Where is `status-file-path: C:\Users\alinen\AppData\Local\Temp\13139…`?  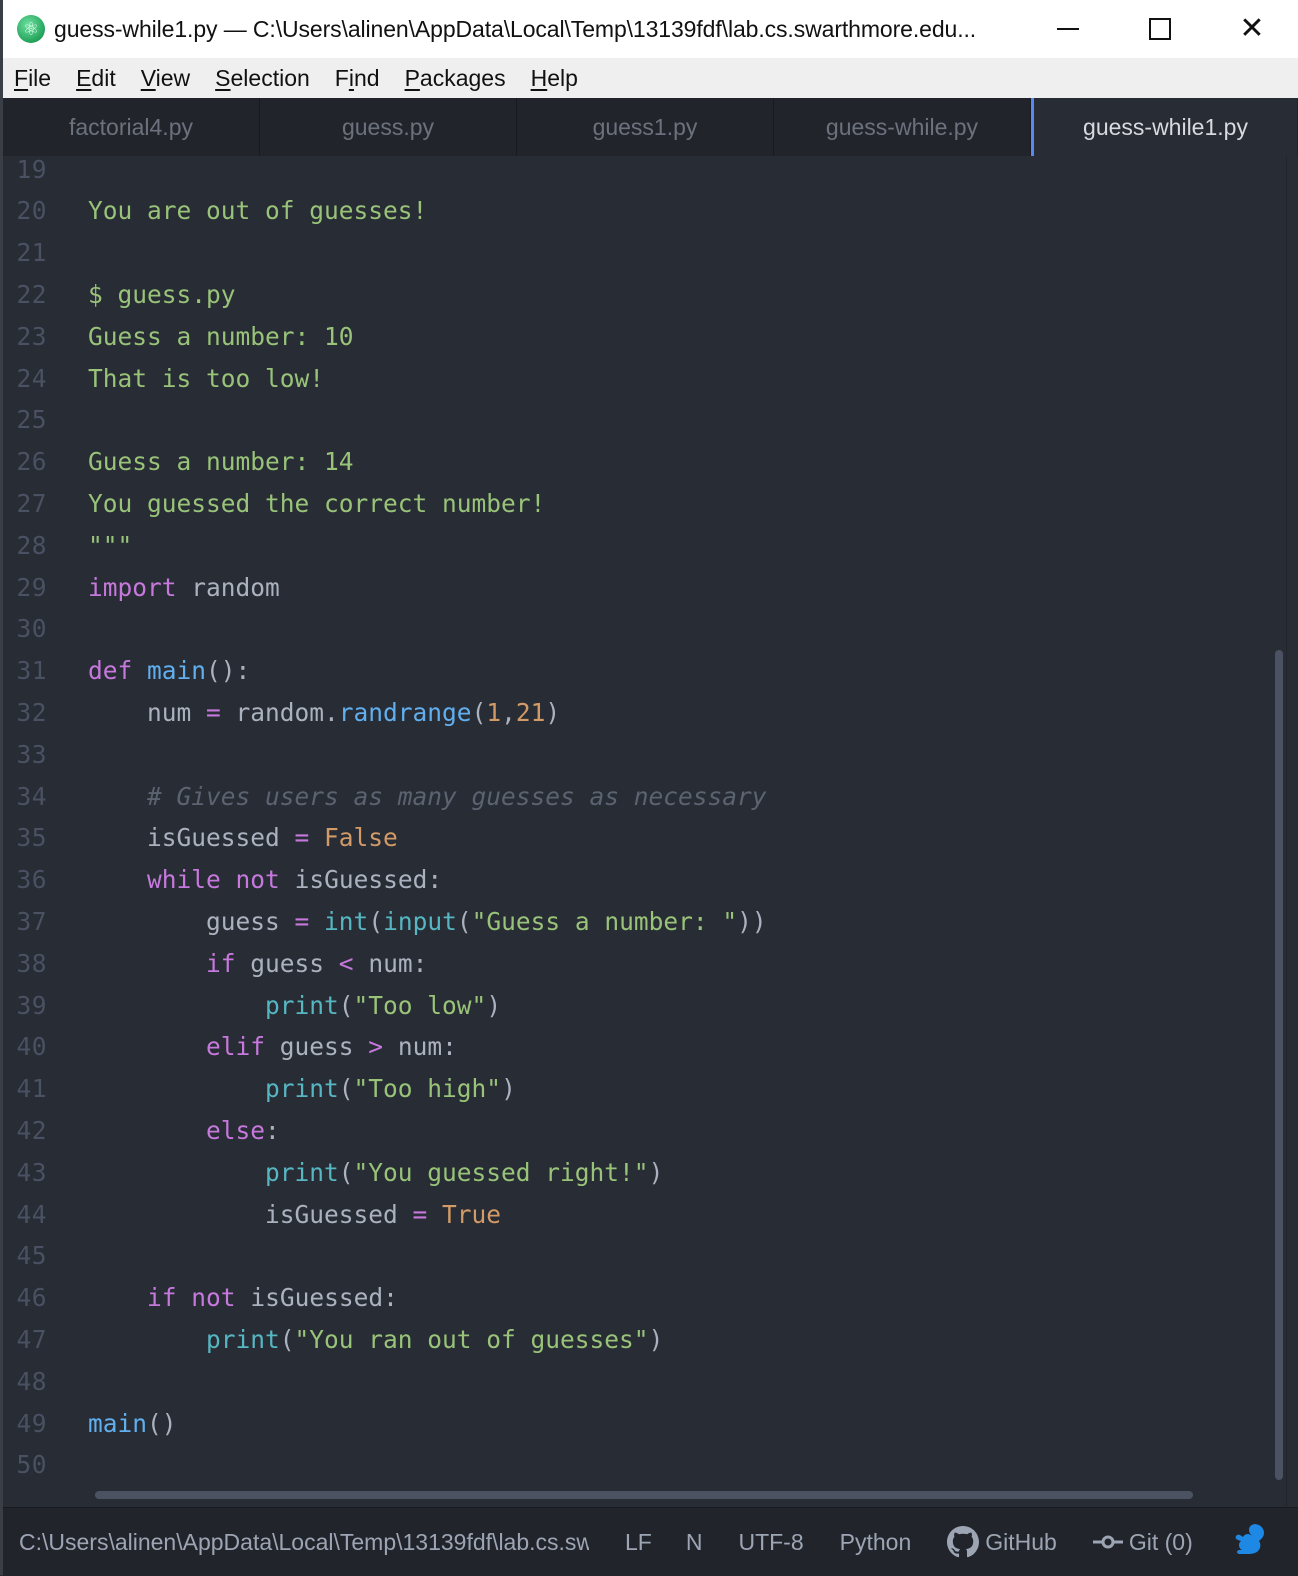
status-file-path: C:\Users\alinen\AppData\Local\Temp\13139… is located at coordinates (304, 1542).